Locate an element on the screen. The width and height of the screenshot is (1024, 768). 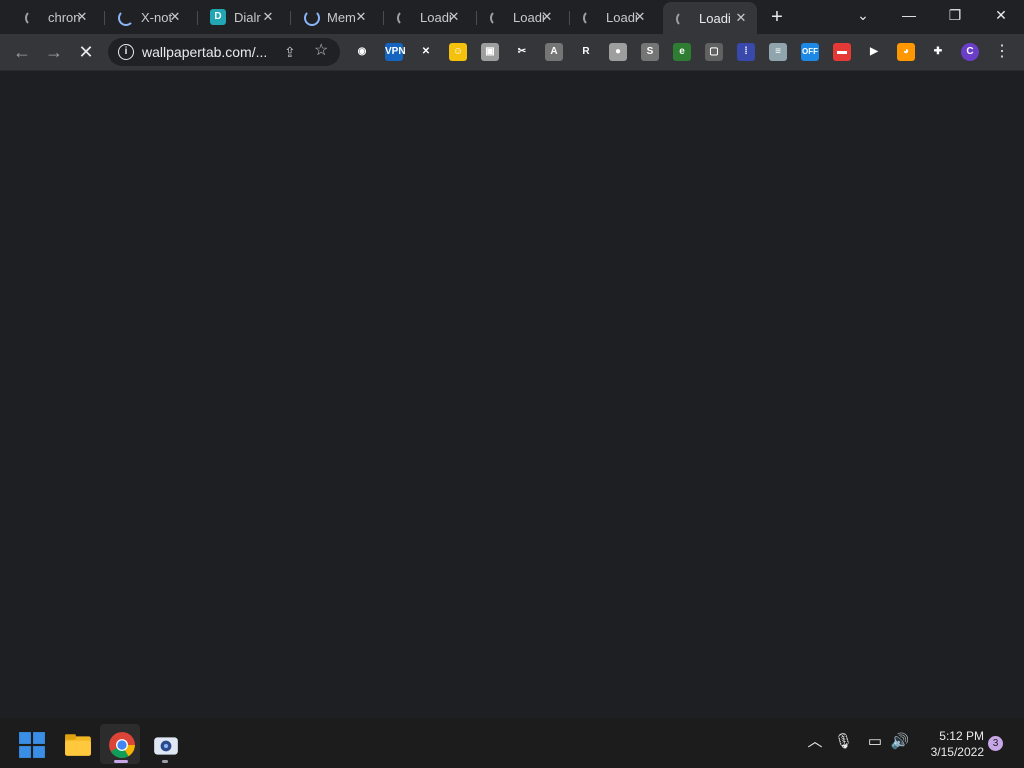
browser-tab: chron ✕ is located at coordinates (55, 17).